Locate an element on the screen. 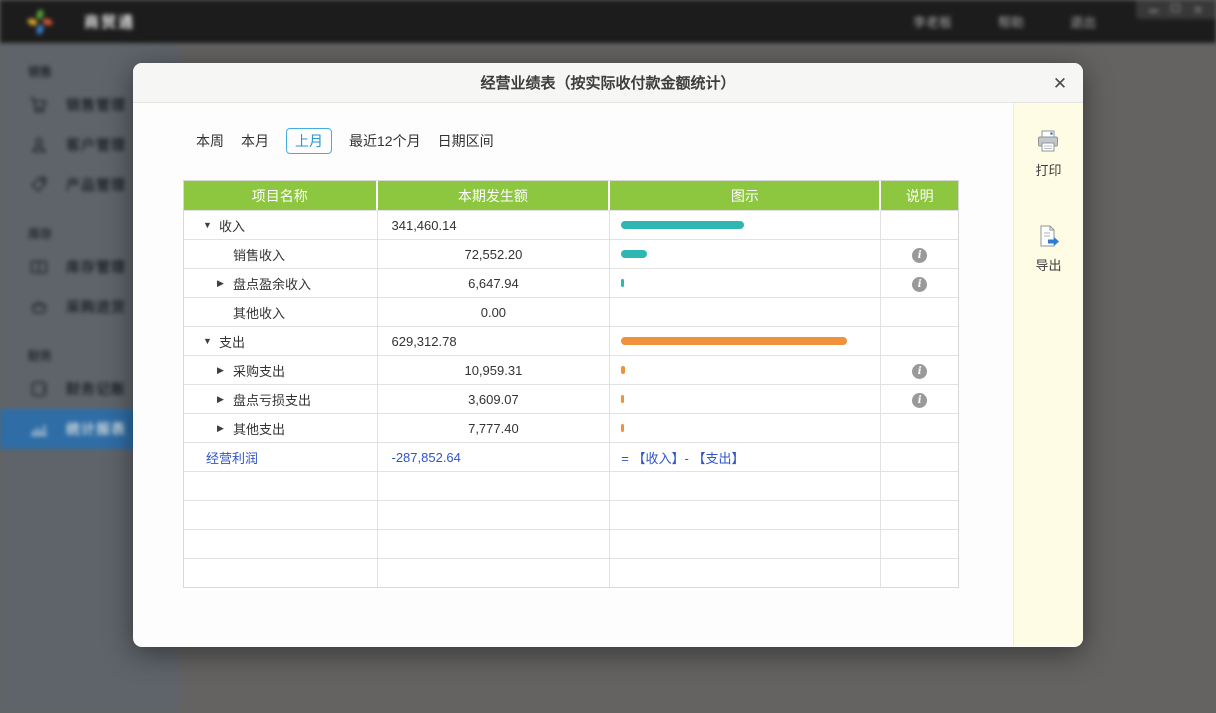  inventory-icon is located at coordinates (39, 267).